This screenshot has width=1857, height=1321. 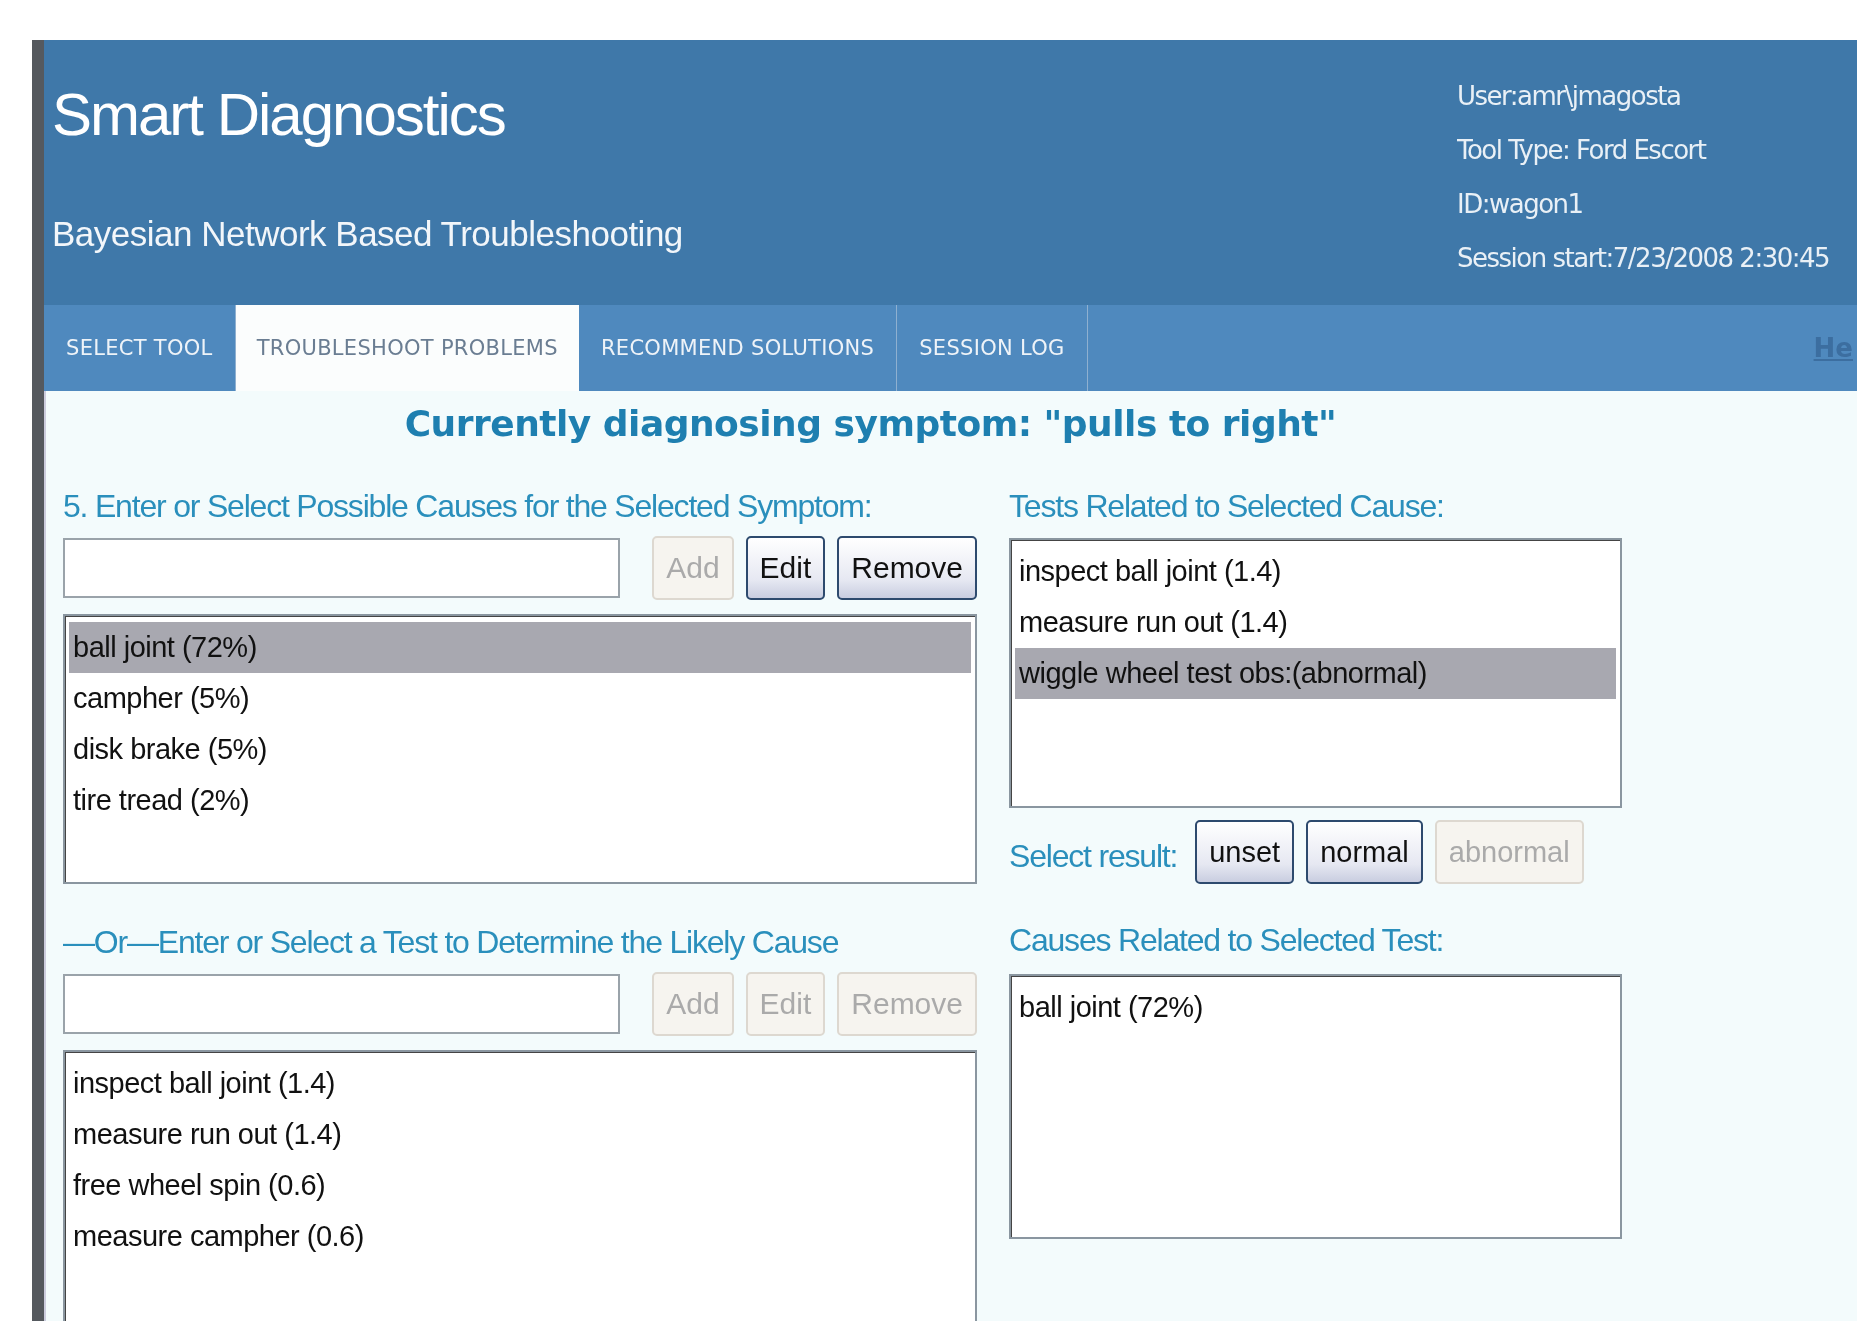 I want to click on list-item: disk brake (5%), so click(x=520, y=749).